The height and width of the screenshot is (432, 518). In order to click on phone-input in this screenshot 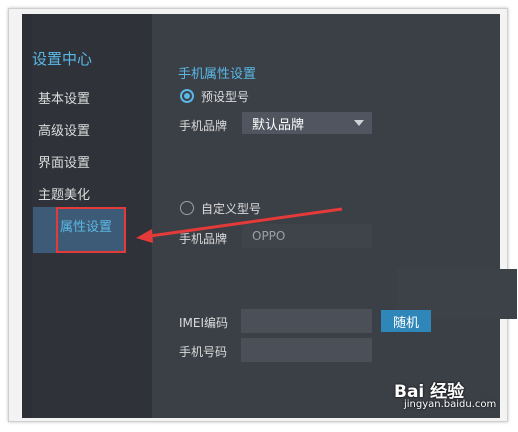, I will do `click(306, 350)`.